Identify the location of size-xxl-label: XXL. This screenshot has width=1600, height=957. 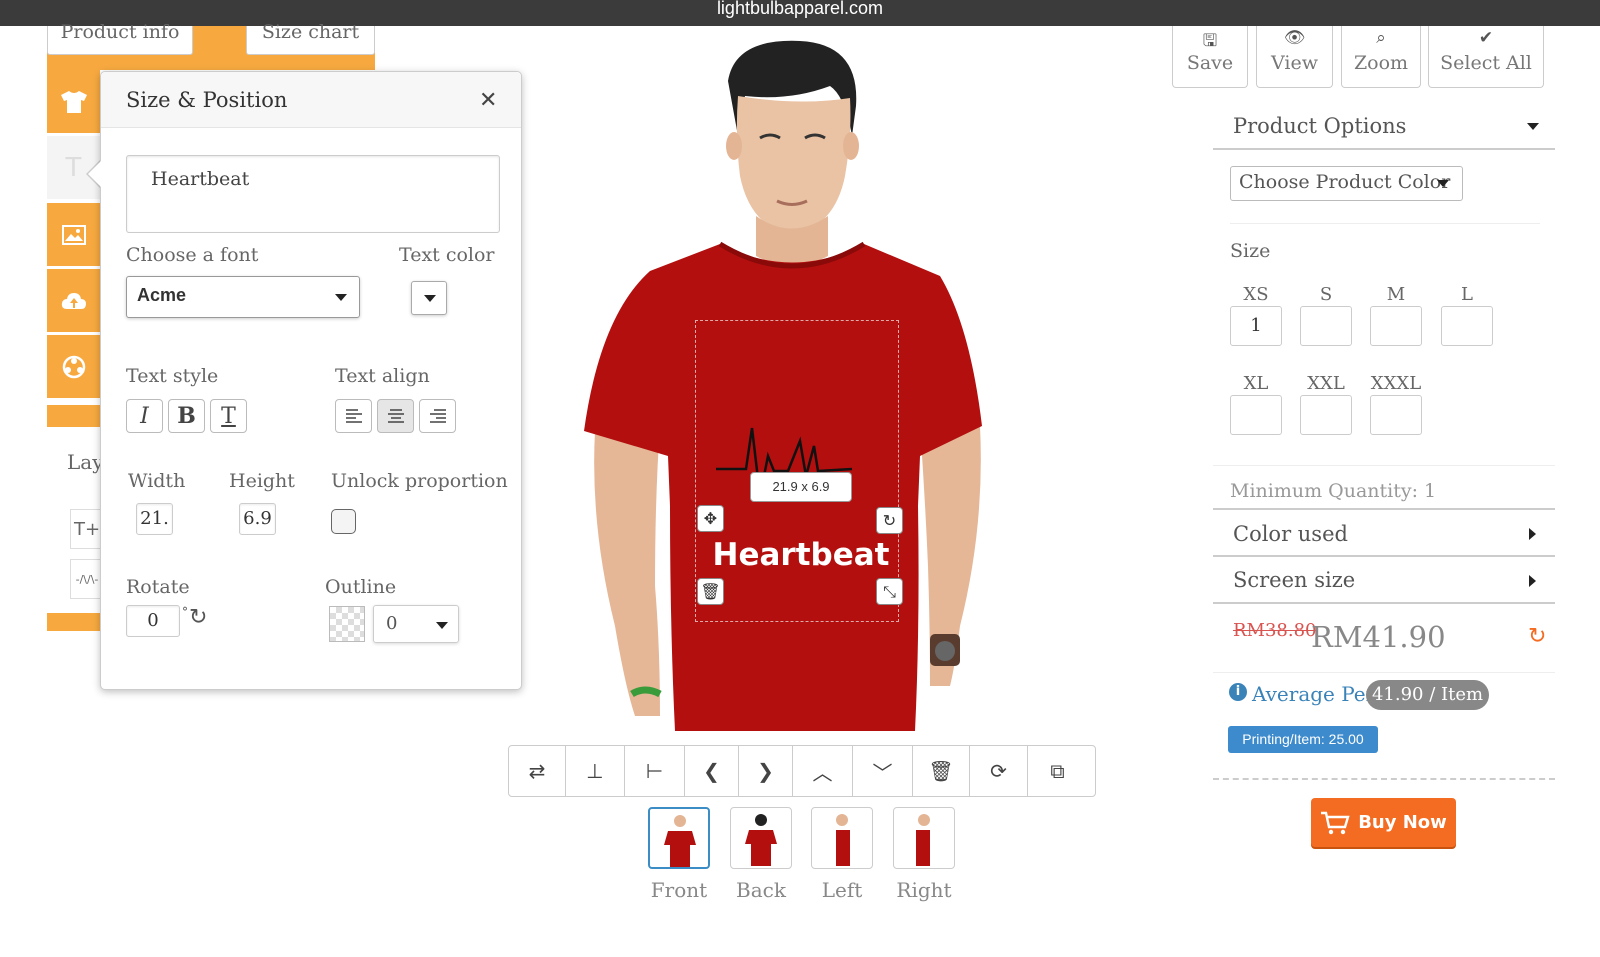
(1326, 383).